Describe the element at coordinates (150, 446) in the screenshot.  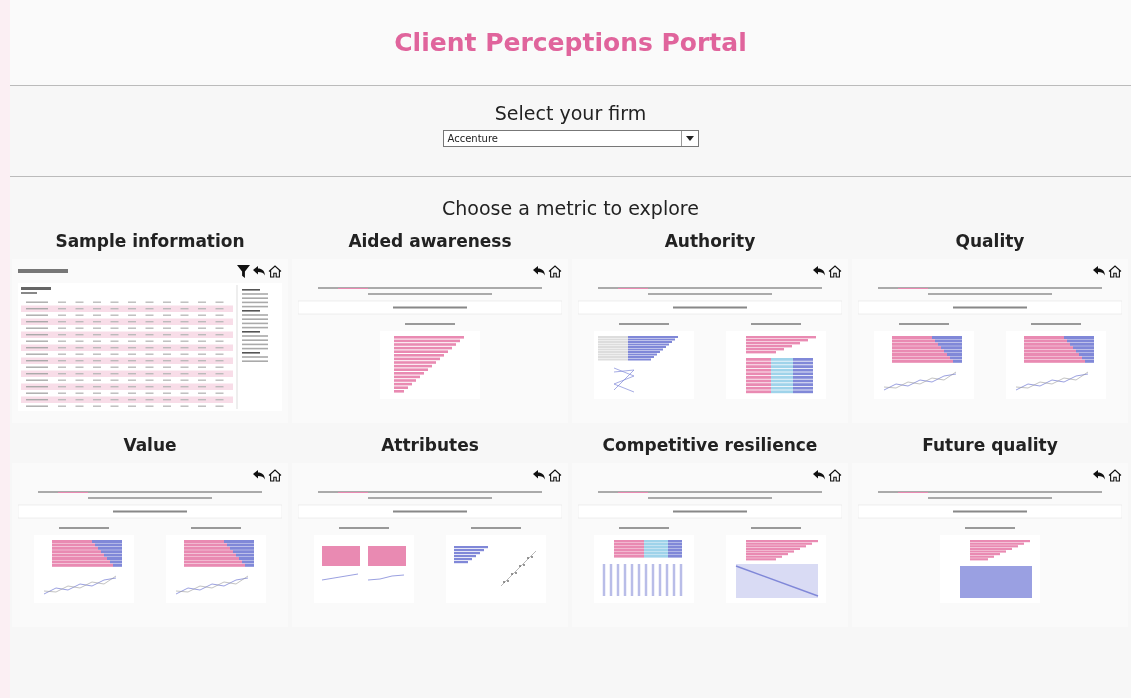
I see `metric-title: Value` at that location.